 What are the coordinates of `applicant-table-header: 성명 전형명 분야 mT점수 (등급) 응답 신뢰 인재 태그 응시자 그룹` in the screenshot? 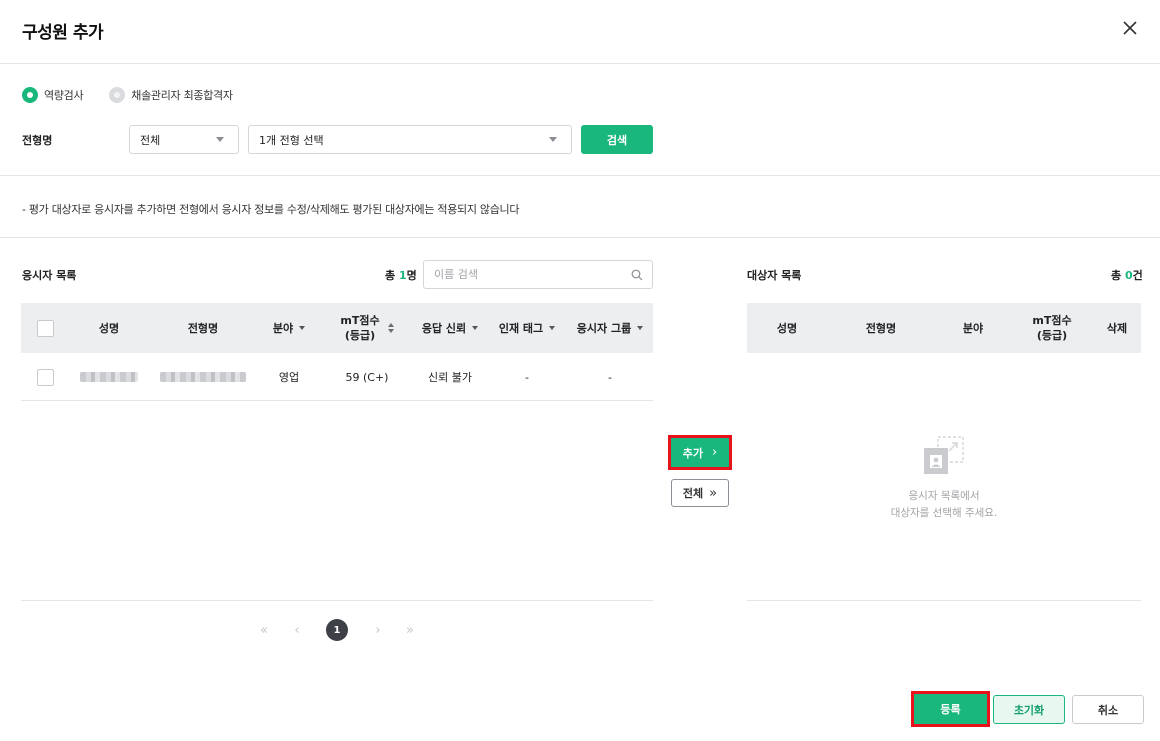 It's located at (337, 328).